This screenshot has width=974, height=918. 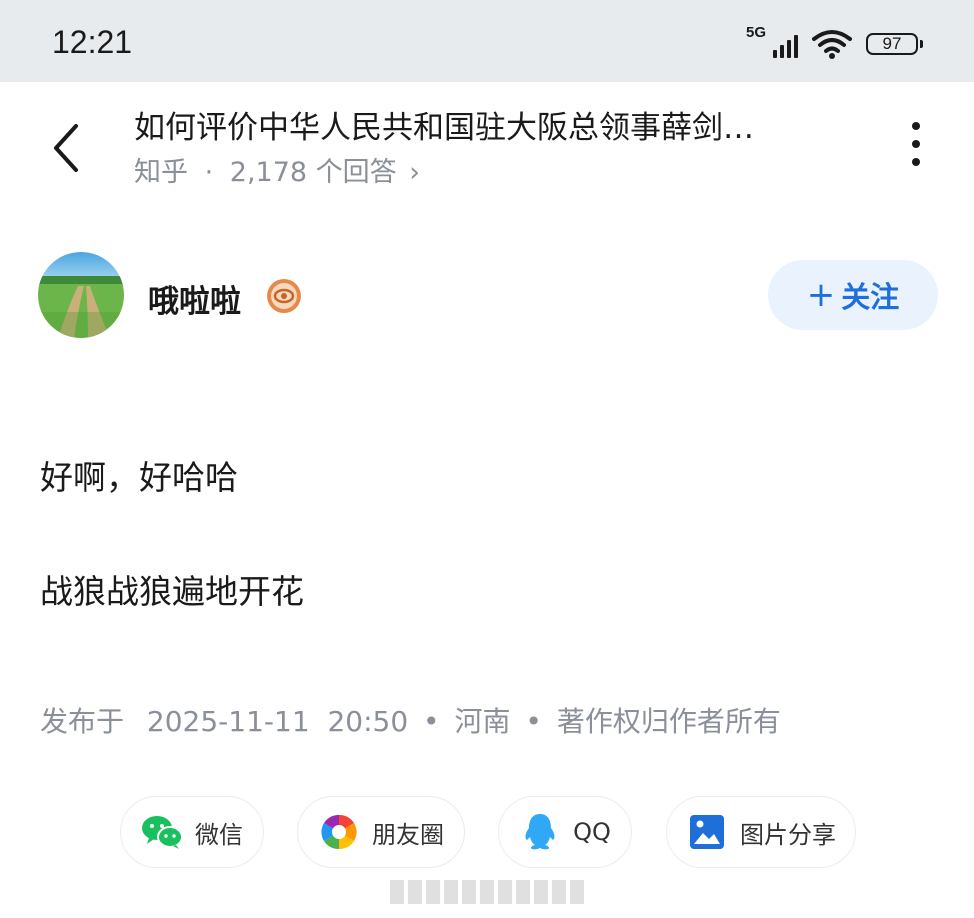 I want to click on cellular-signal-icon: 5G, so click(x=772, y=43).